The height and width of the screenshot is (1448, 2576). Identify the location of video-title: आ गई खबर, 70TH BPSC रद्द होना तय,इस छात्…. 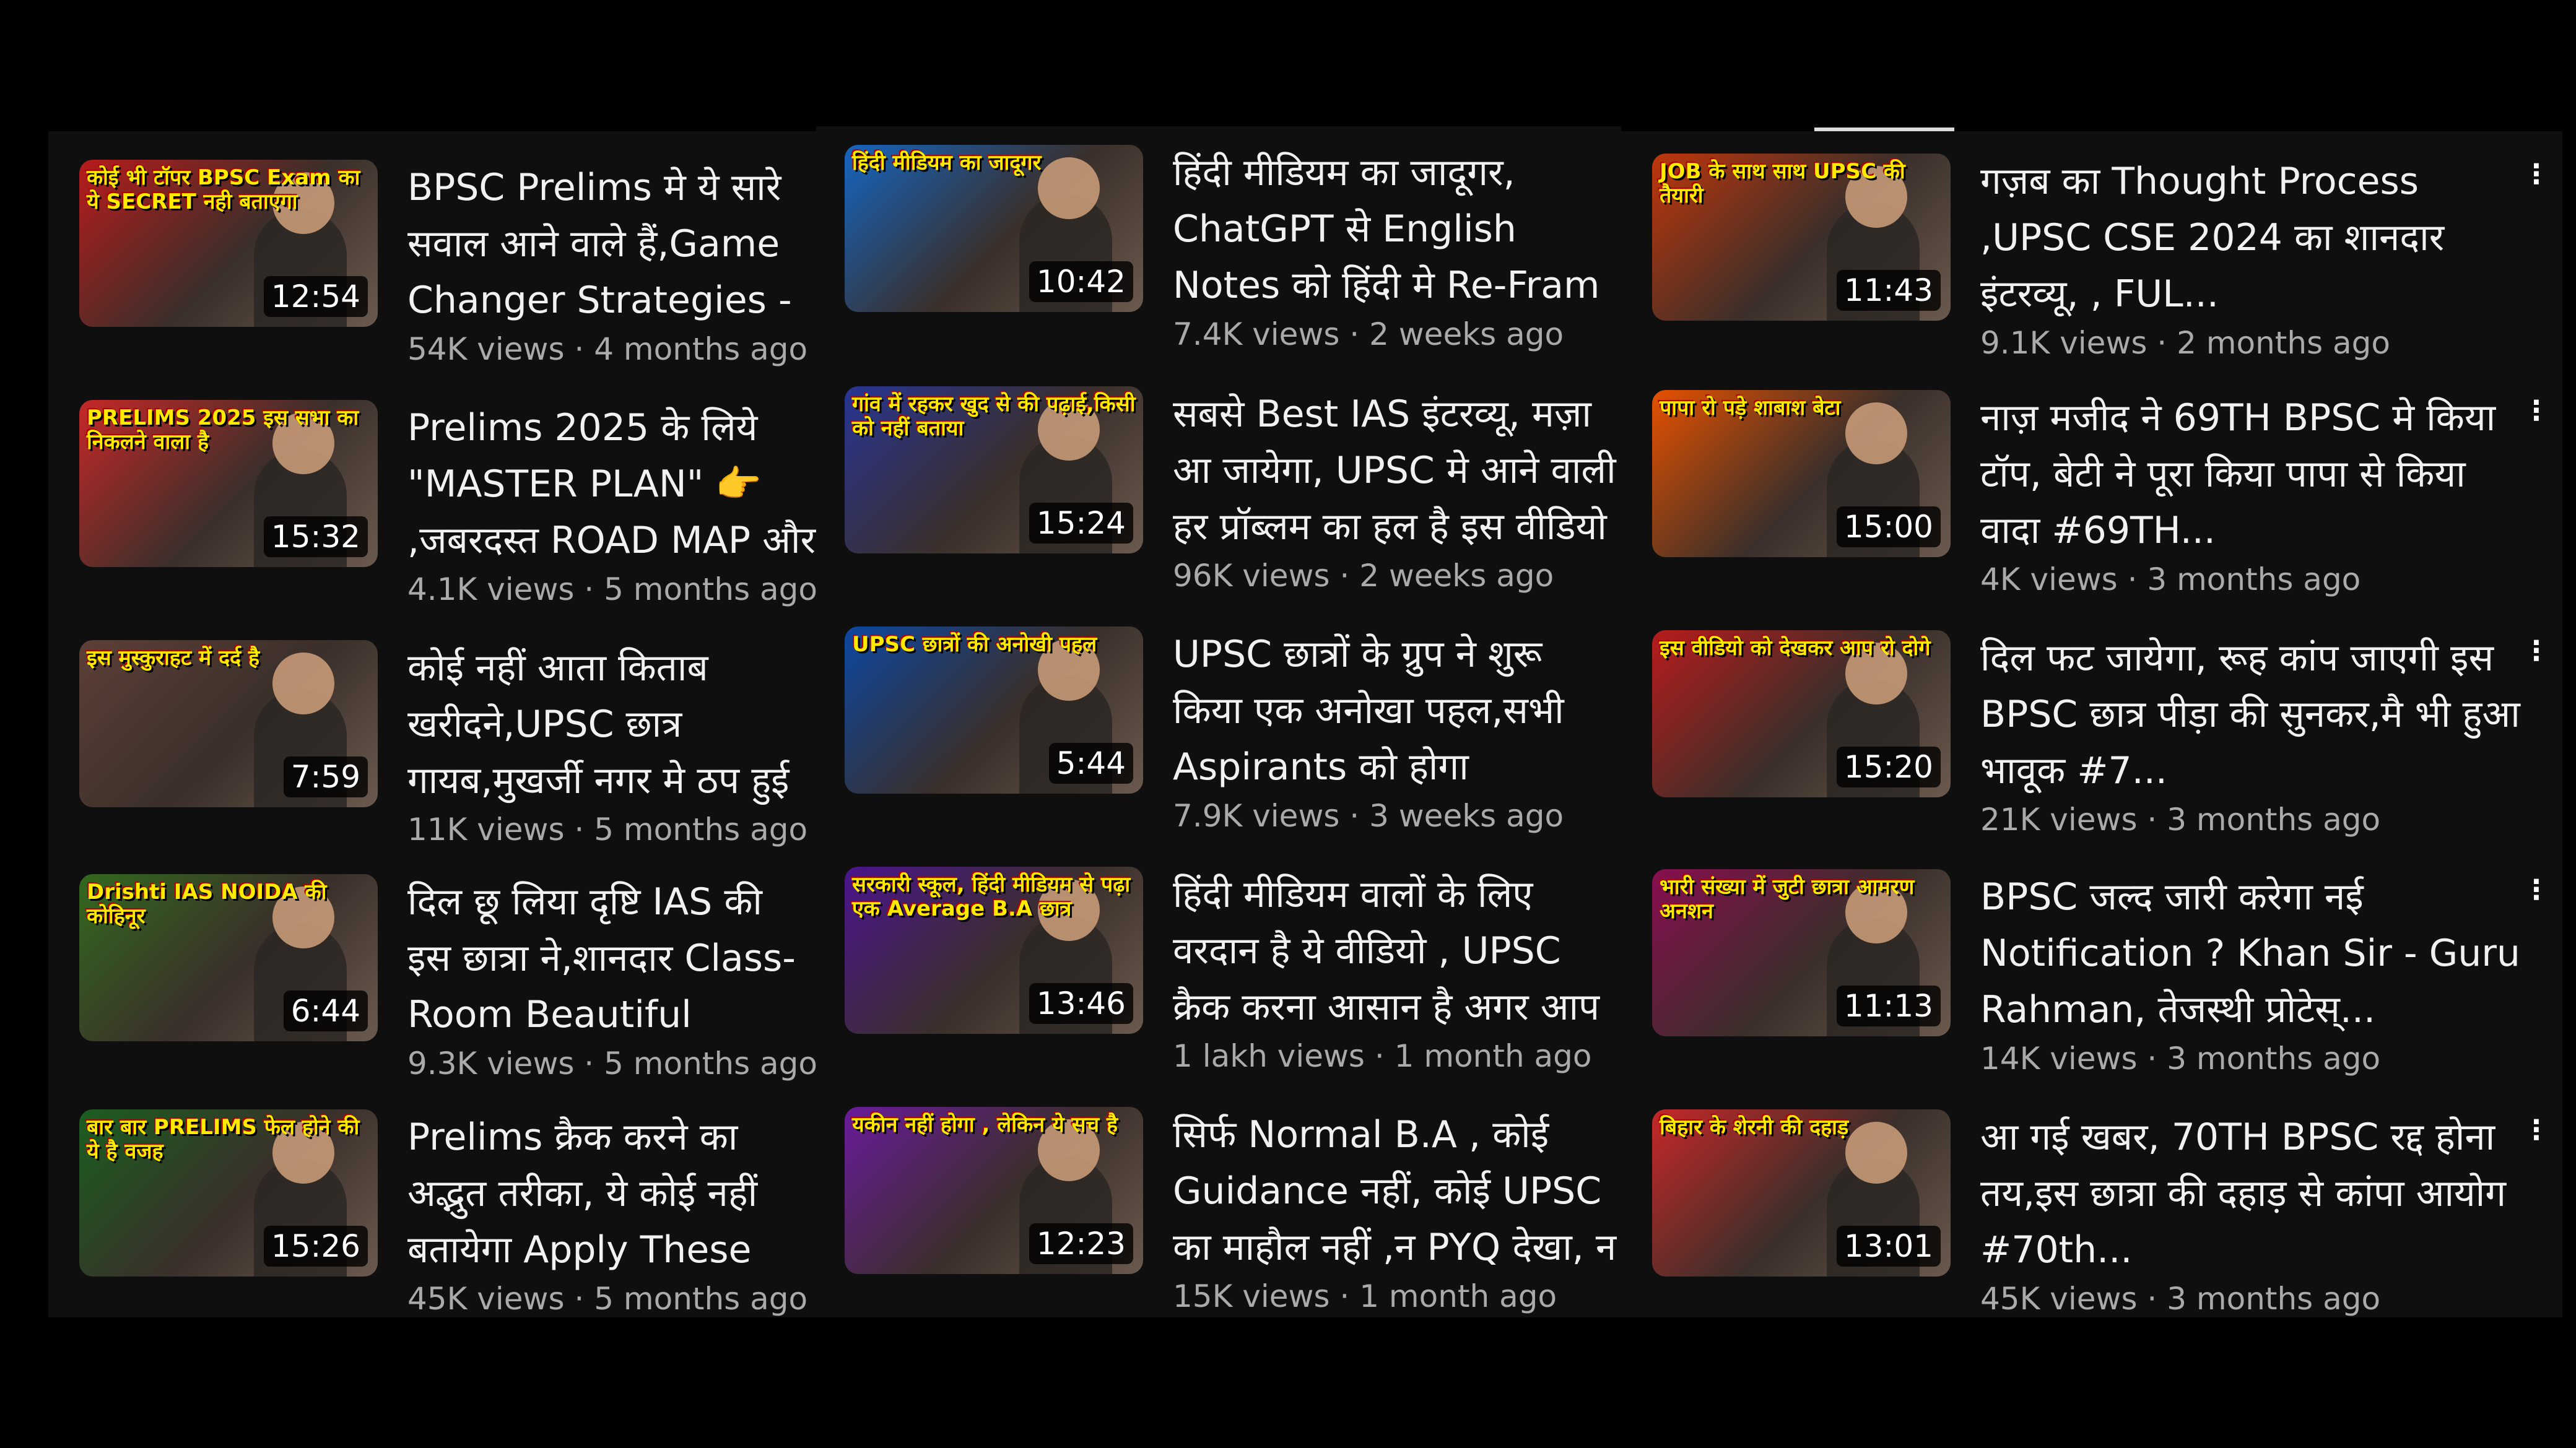
(2252, 1193).